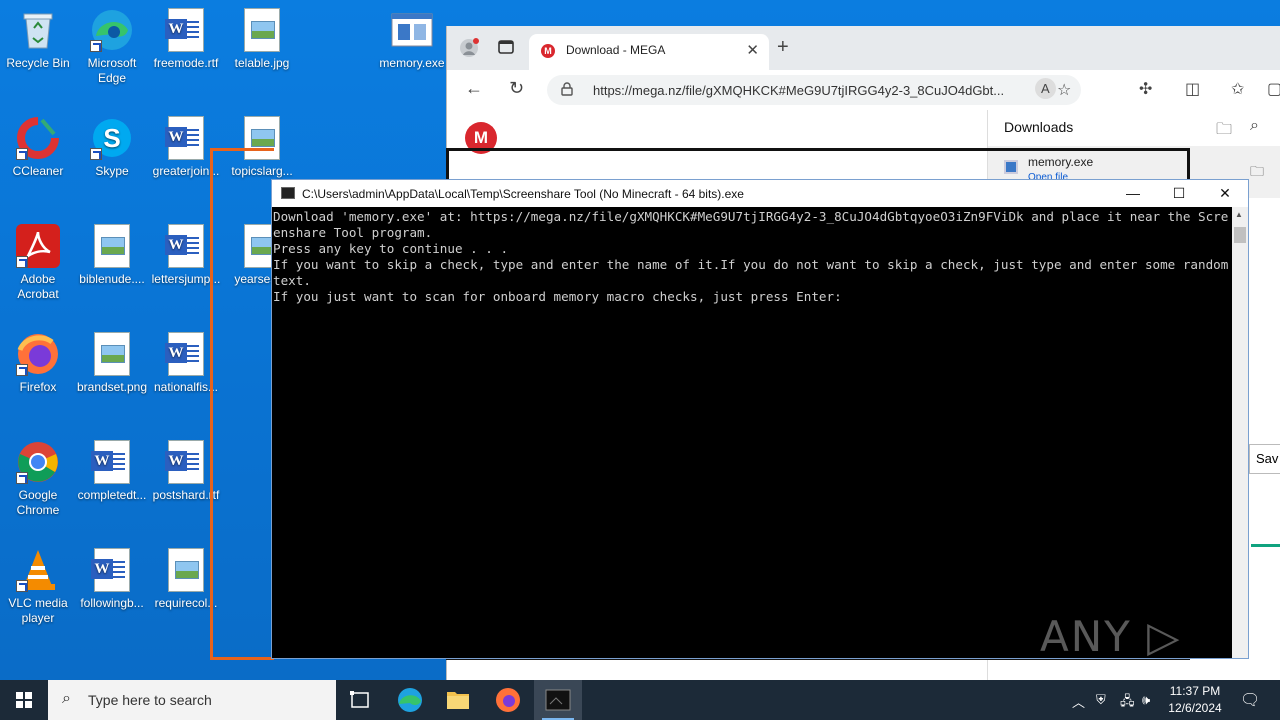 The width and height of the screenshot is (1280, 720). I want to click on task-view-button, so click(360, 700).